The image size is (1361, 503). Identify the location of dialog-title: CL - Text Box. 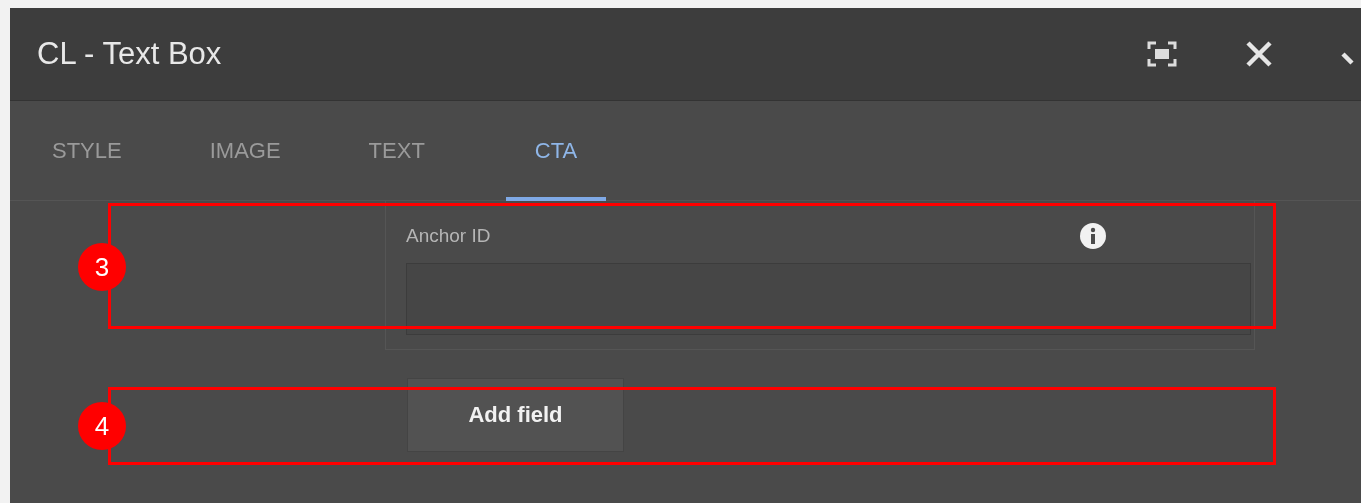
(129, 54).